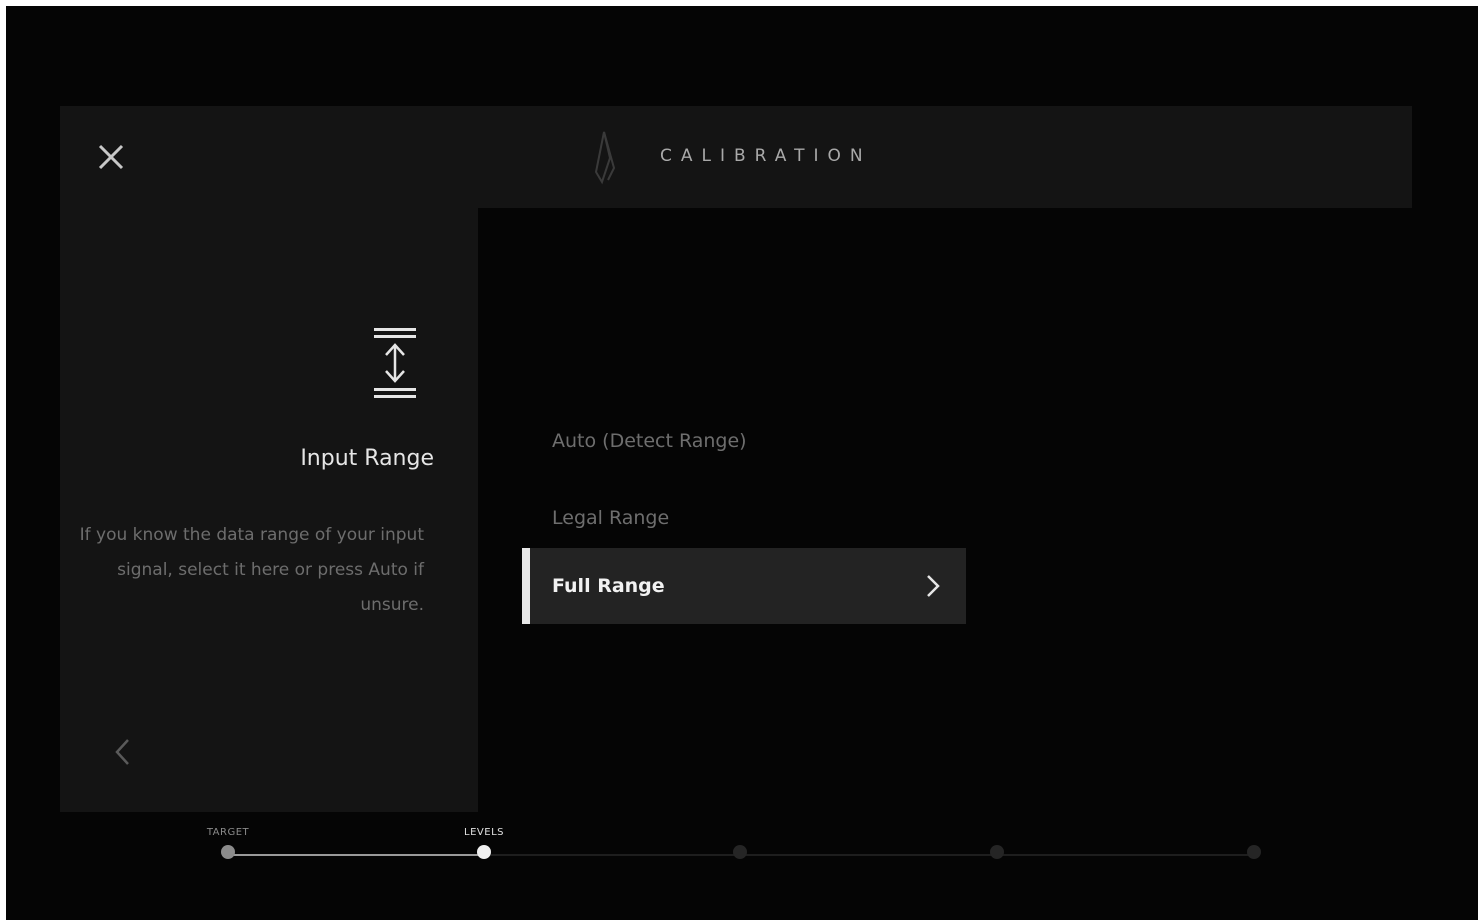  What do you see at coordinates (228, 842) in the screenshot?
I see `step-target: TARGET` at bounding box center [228, 842].